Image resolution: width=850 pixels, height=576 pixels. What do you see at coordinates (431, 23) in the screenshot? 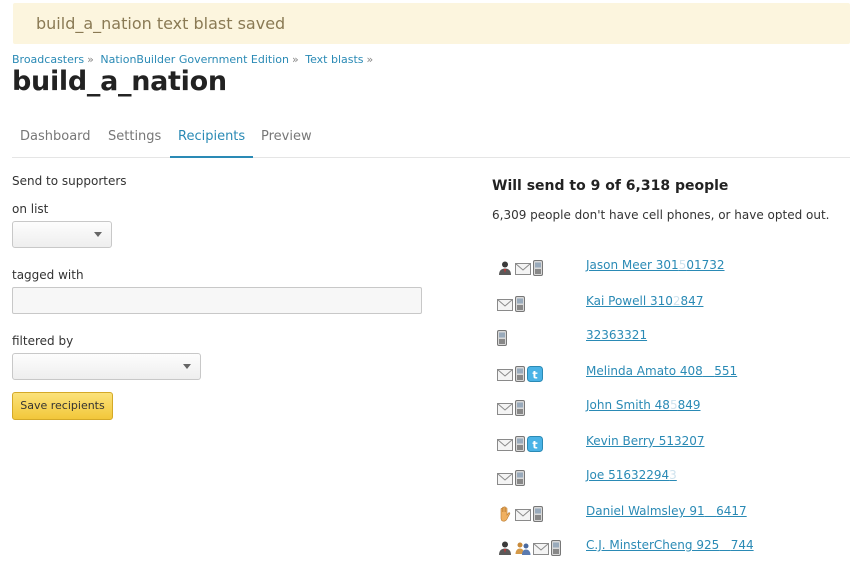
I see `flash-message: build_a_nation text blast saved` at bounding box center [431, 23].